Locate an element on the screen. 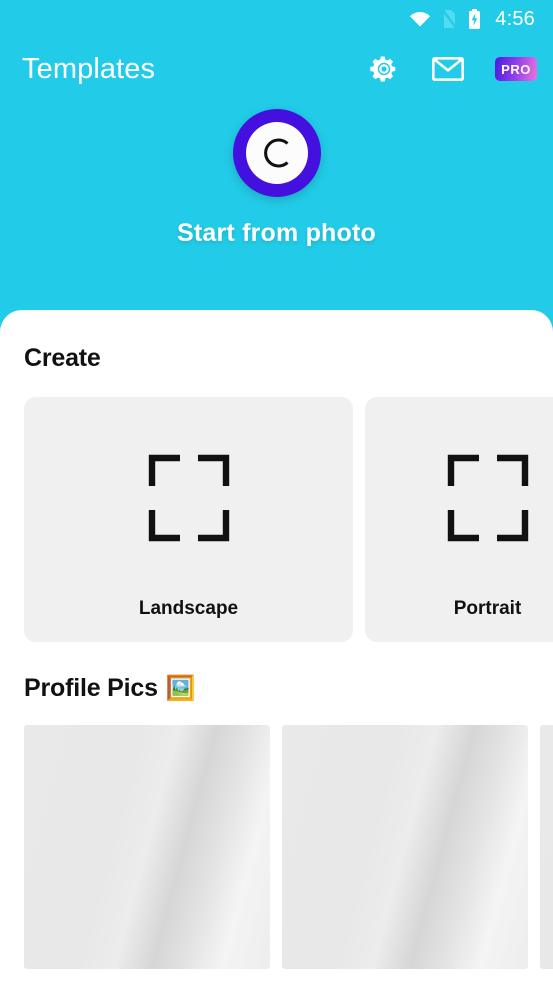 This screenshot has width=553, height=983. pro-badge: PRO is located at coordinates (516, 69).